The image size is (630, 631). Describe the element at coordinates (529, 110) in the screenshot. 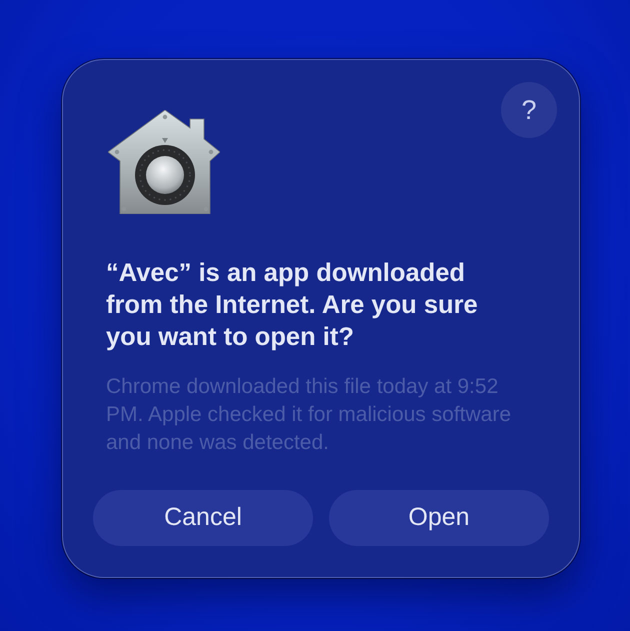

I see `help-button: ?` at that location.